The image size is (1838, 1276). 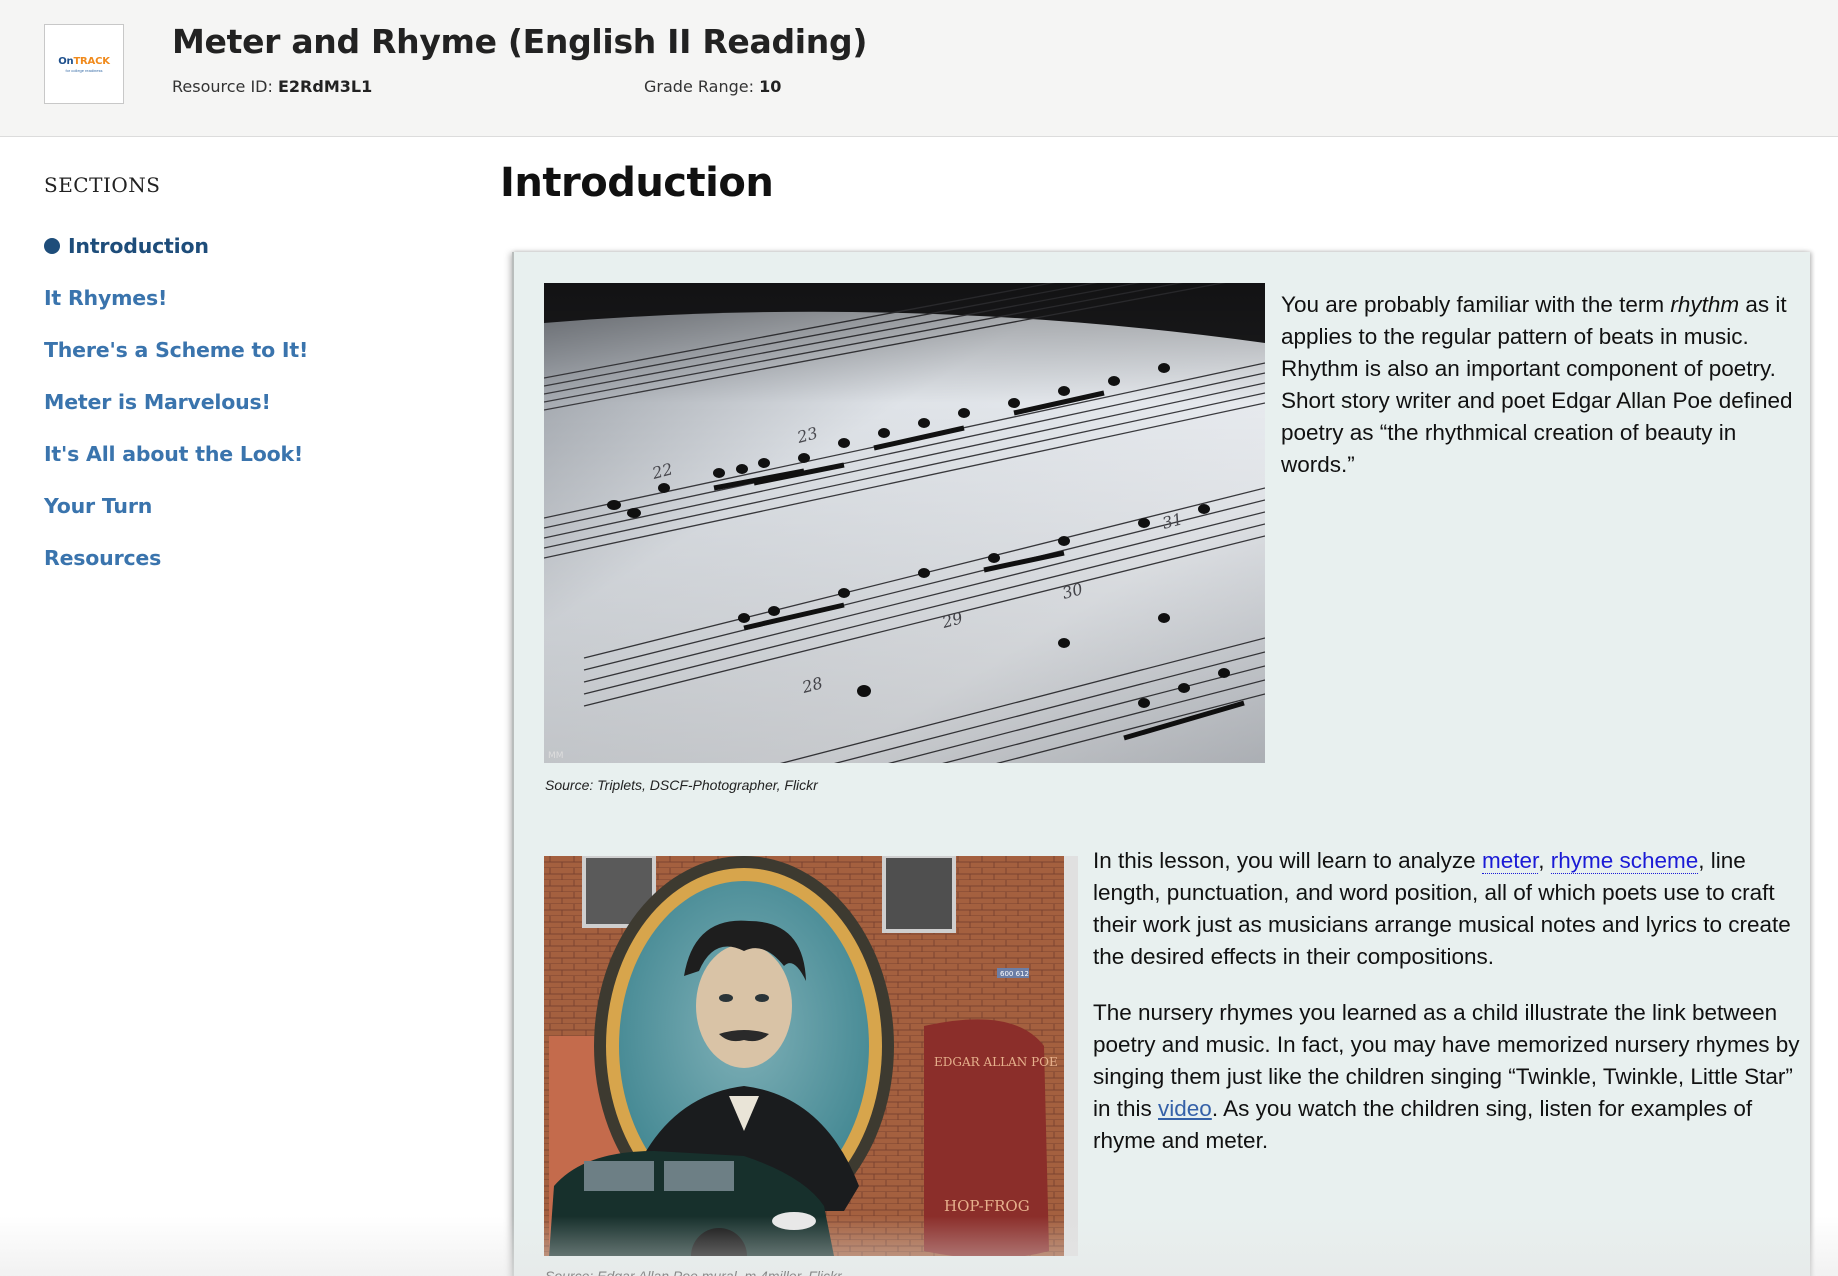 I want to click on emphasis-rhythm: rhythm, so click(x=1705, y=304).